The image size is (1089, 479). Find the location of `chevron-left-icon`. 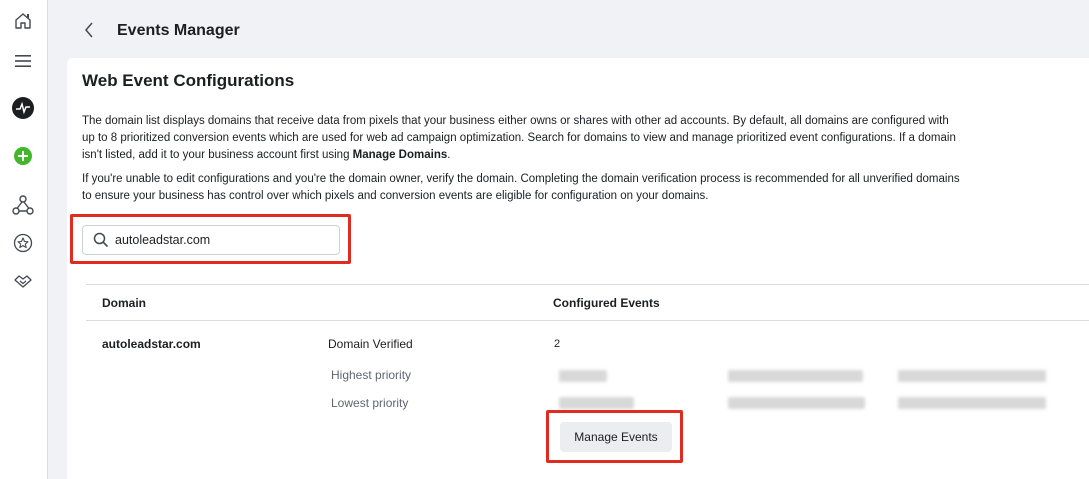

chevron-left-icon is located at coordinates (89, 32).